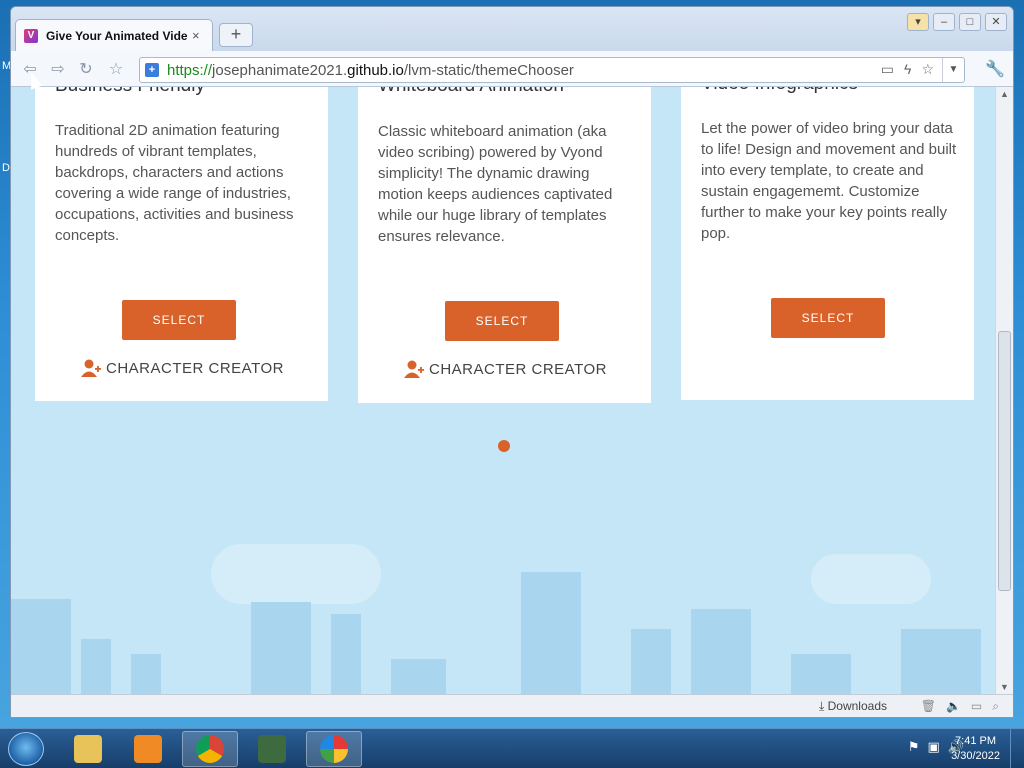  I want to click on taskbar-photos, so click(334, 749).